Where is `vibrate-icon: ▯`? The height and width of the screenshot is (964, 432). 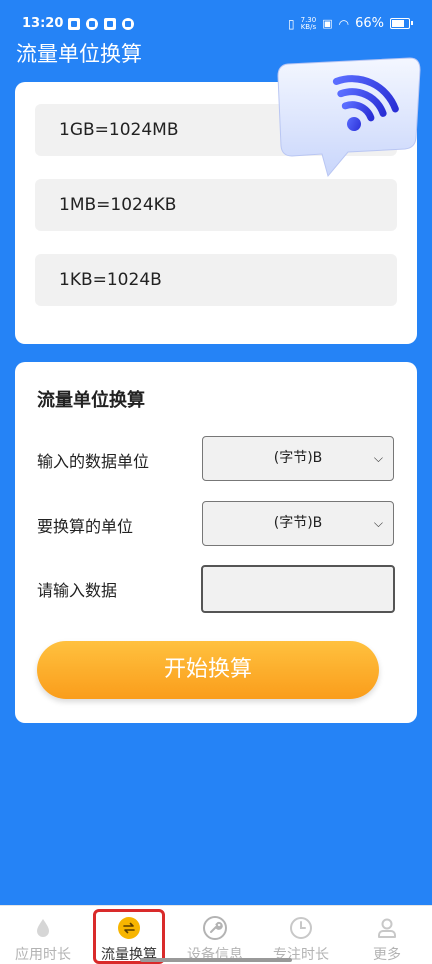
vibrate-icon: ▯ is located at coordinates (291, 23).